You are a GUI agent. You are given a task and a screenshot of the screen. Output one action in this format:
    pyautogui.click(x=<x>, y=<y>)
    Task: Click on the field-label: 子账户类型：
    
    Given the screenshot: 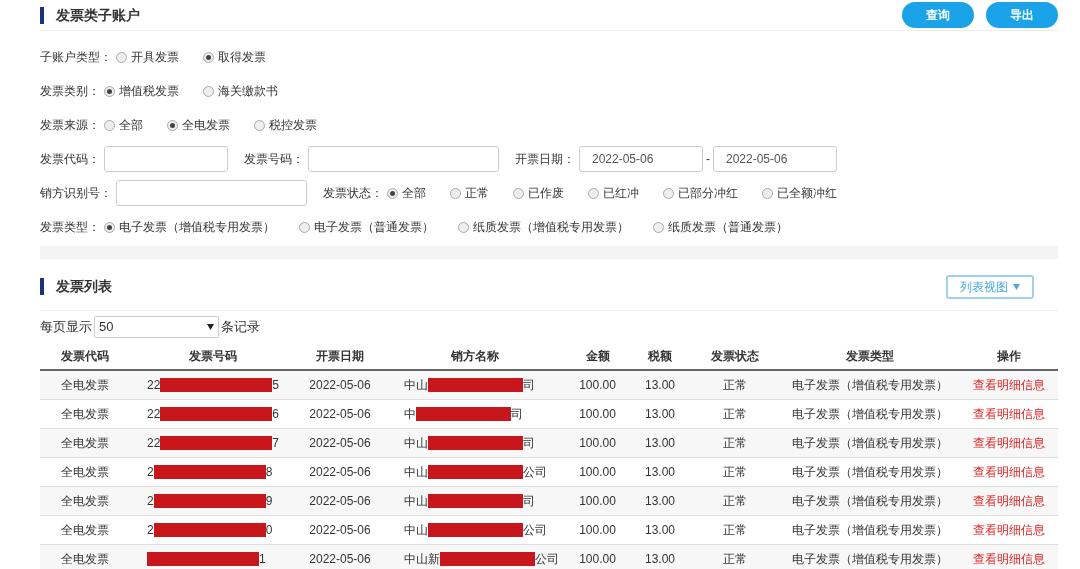 What is the action you would take?
    pyautogui.click(x=76, y=57)
    